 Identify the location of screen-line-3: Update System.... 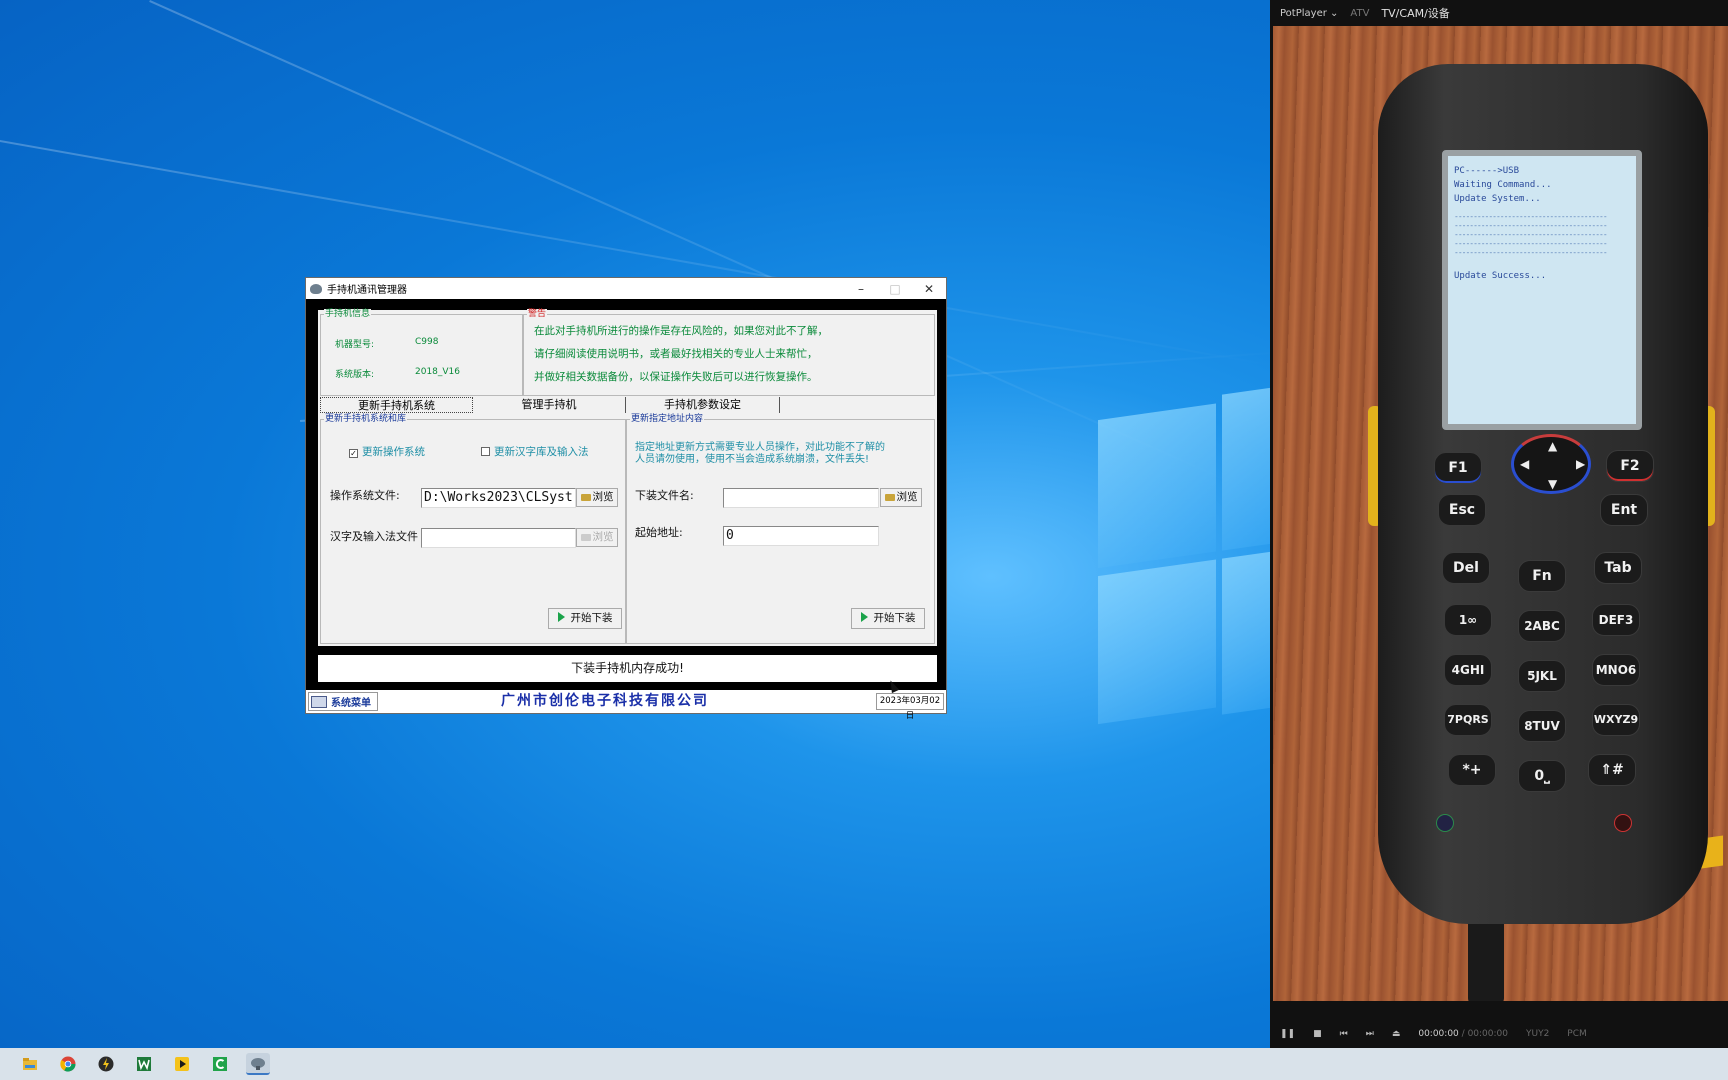
(1497, 199).